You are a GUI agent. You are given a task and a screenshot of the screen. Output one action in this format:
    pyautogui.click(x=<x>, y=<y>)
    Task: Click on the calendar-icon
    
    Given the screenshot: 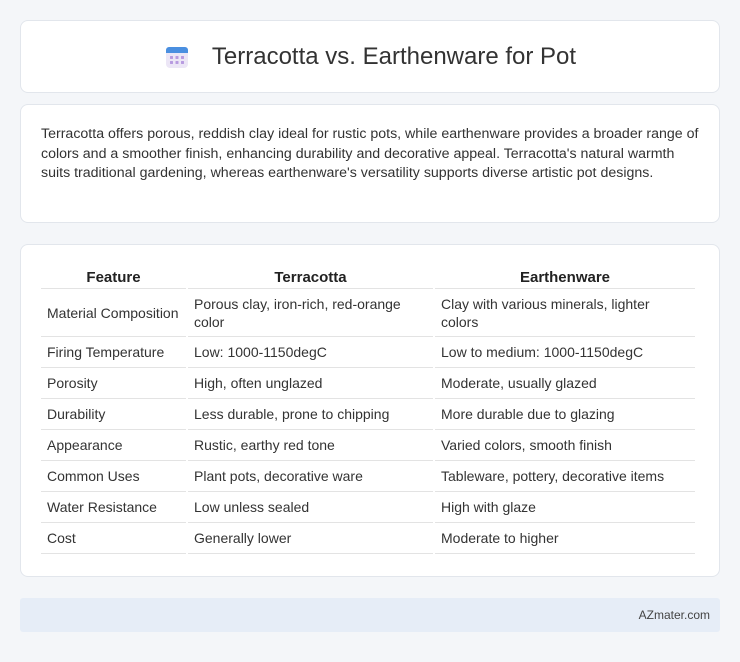 What is the action you would take?
    pyautogui.click(x=177, y=57)
    